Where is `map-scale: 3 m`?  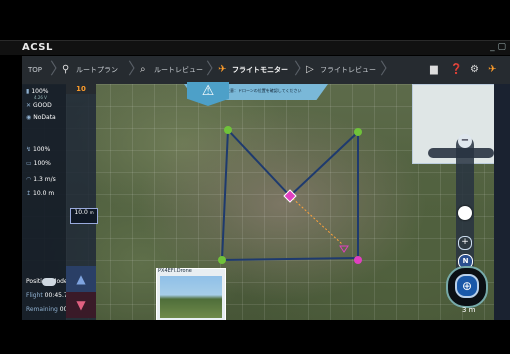 map-scale: 3 m is located at coordinates (469, 310).